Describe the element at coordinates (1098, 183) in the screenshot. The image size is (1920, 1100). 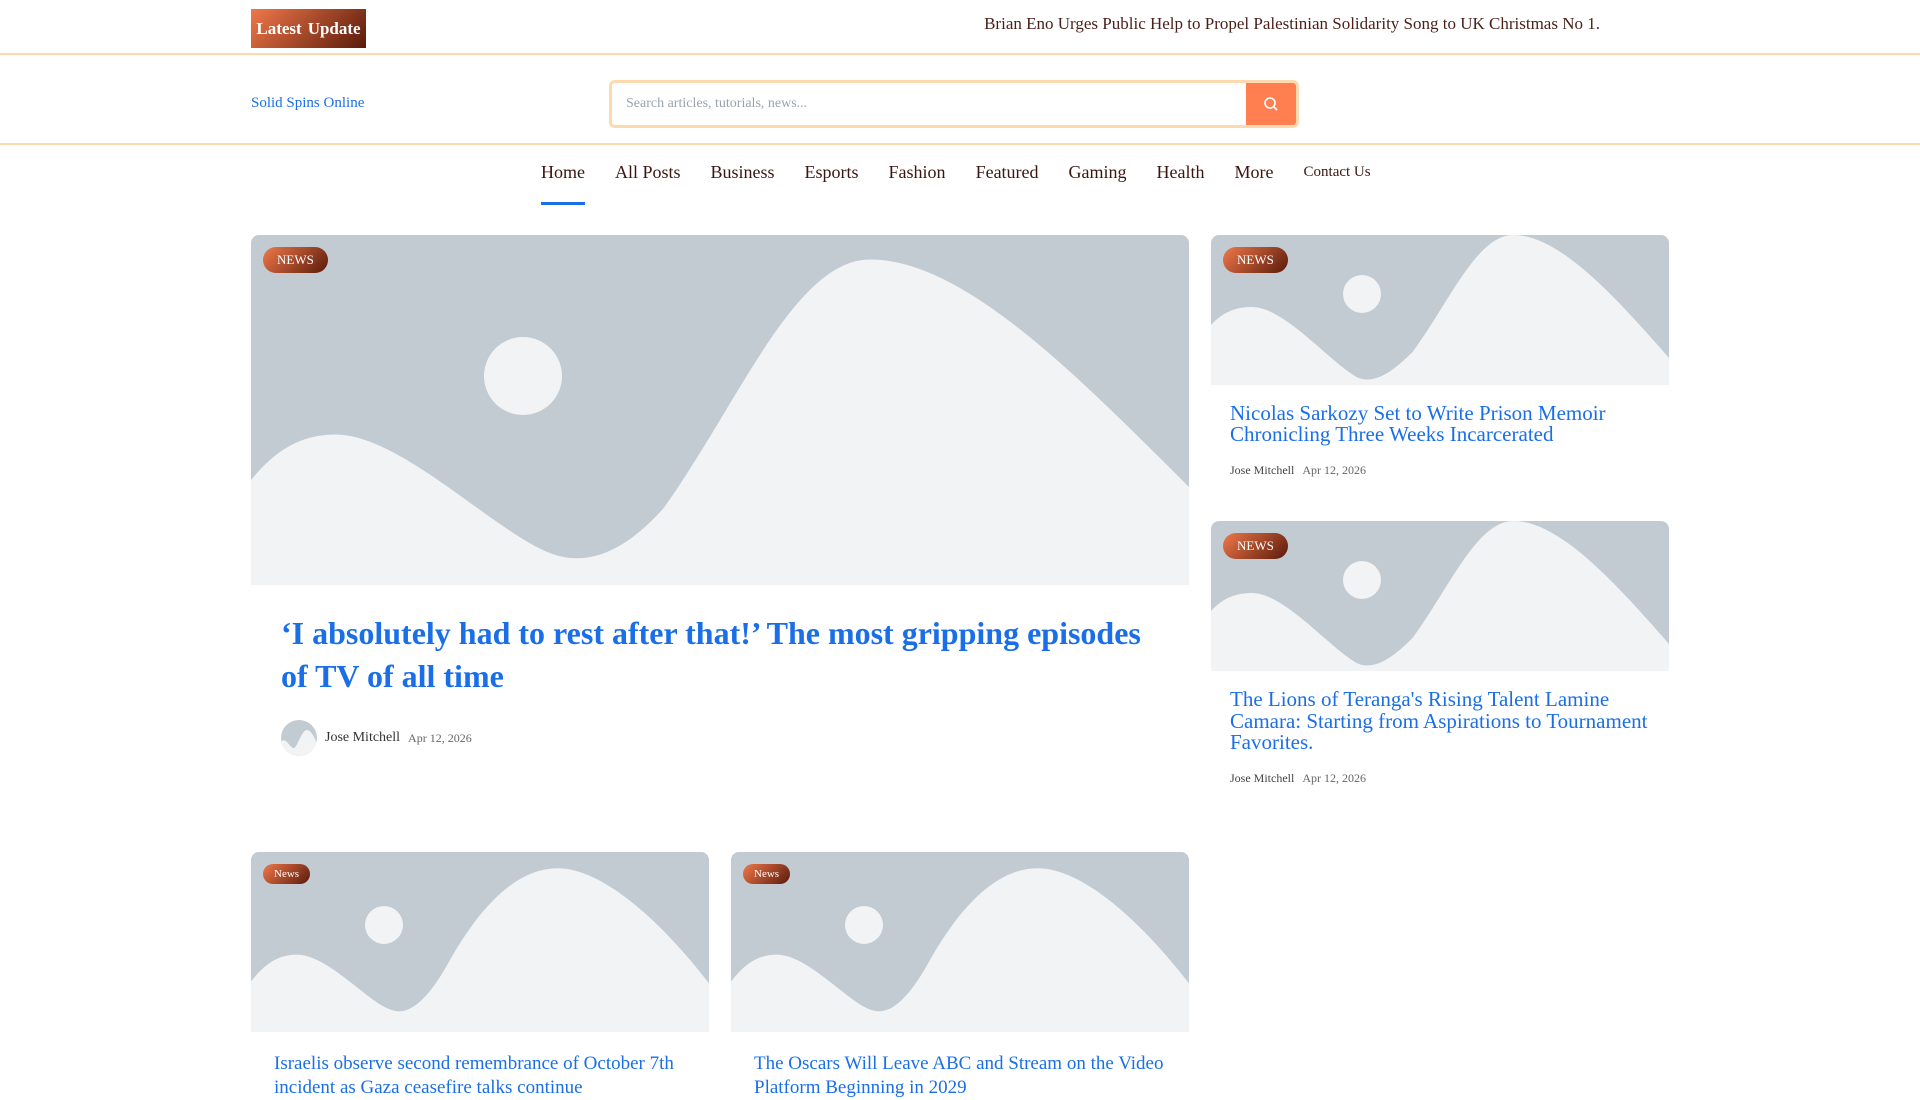
I see `nav-gaming: Gaming` at that location.